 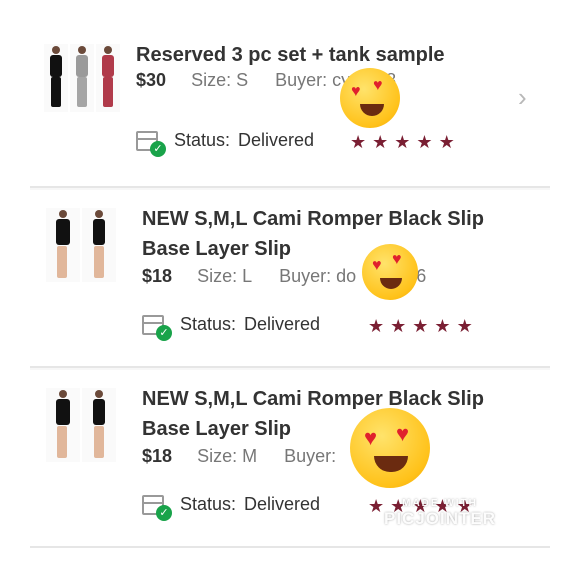 I want to click on item-size: Size: L, so click(x=225, y=276).